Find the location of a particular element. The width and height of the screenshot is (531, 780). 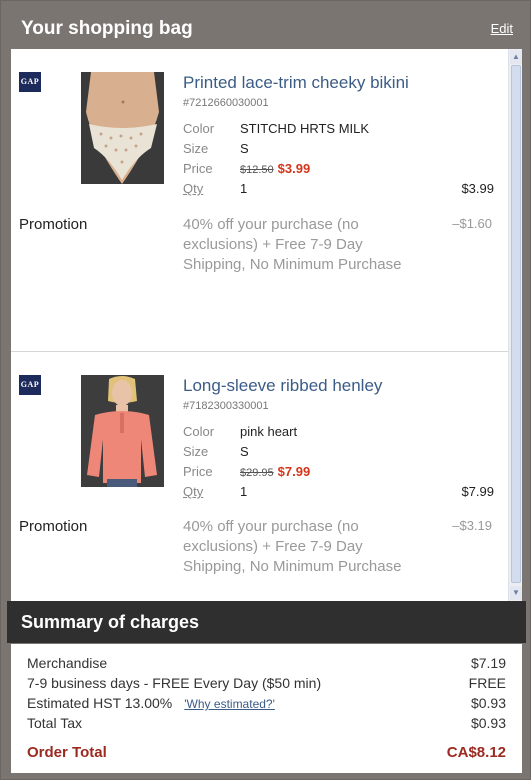

edit-link: Edit is located at coordinates (502, 28).